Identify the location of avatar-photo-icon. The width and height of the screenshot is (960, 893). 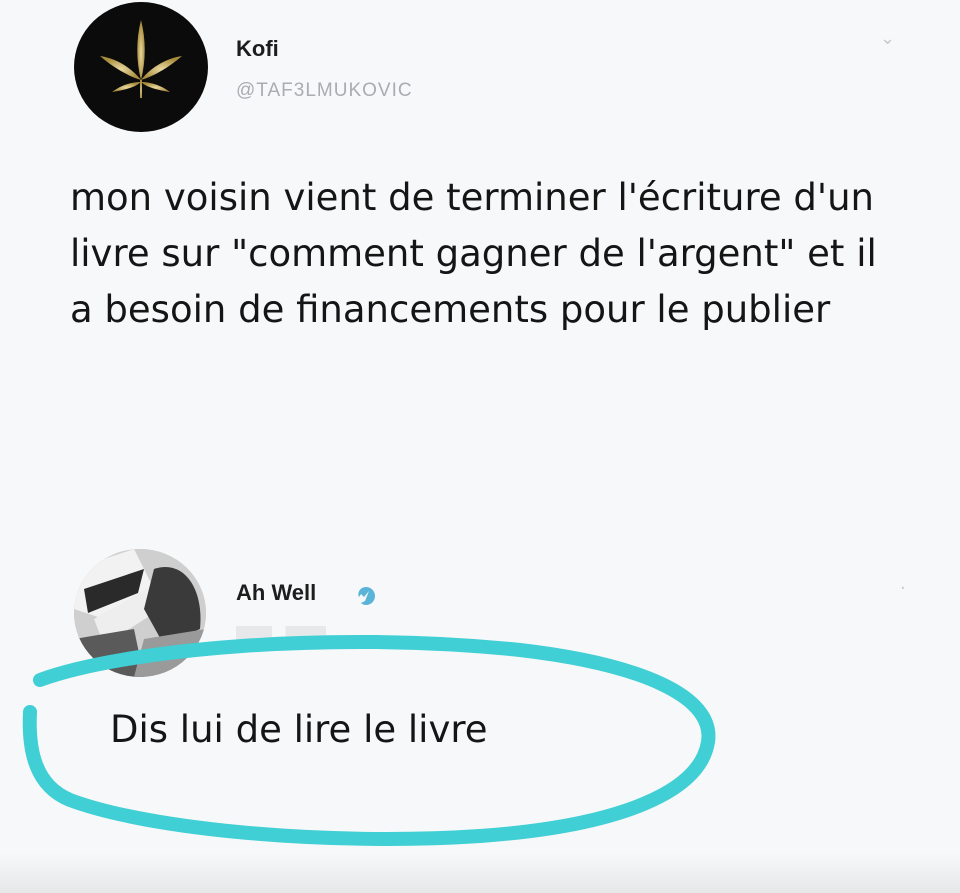
(140, 613).